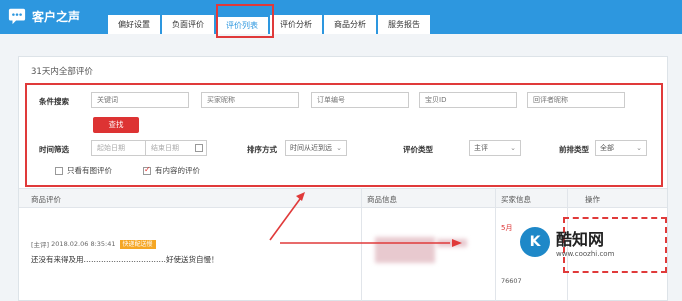 This screenshot has width=682, height=301. What do you see at coordinates (585, 254) in the screenshot?
I see `watermark-url: www.coozhi.com` at bounding box center [585, 254].